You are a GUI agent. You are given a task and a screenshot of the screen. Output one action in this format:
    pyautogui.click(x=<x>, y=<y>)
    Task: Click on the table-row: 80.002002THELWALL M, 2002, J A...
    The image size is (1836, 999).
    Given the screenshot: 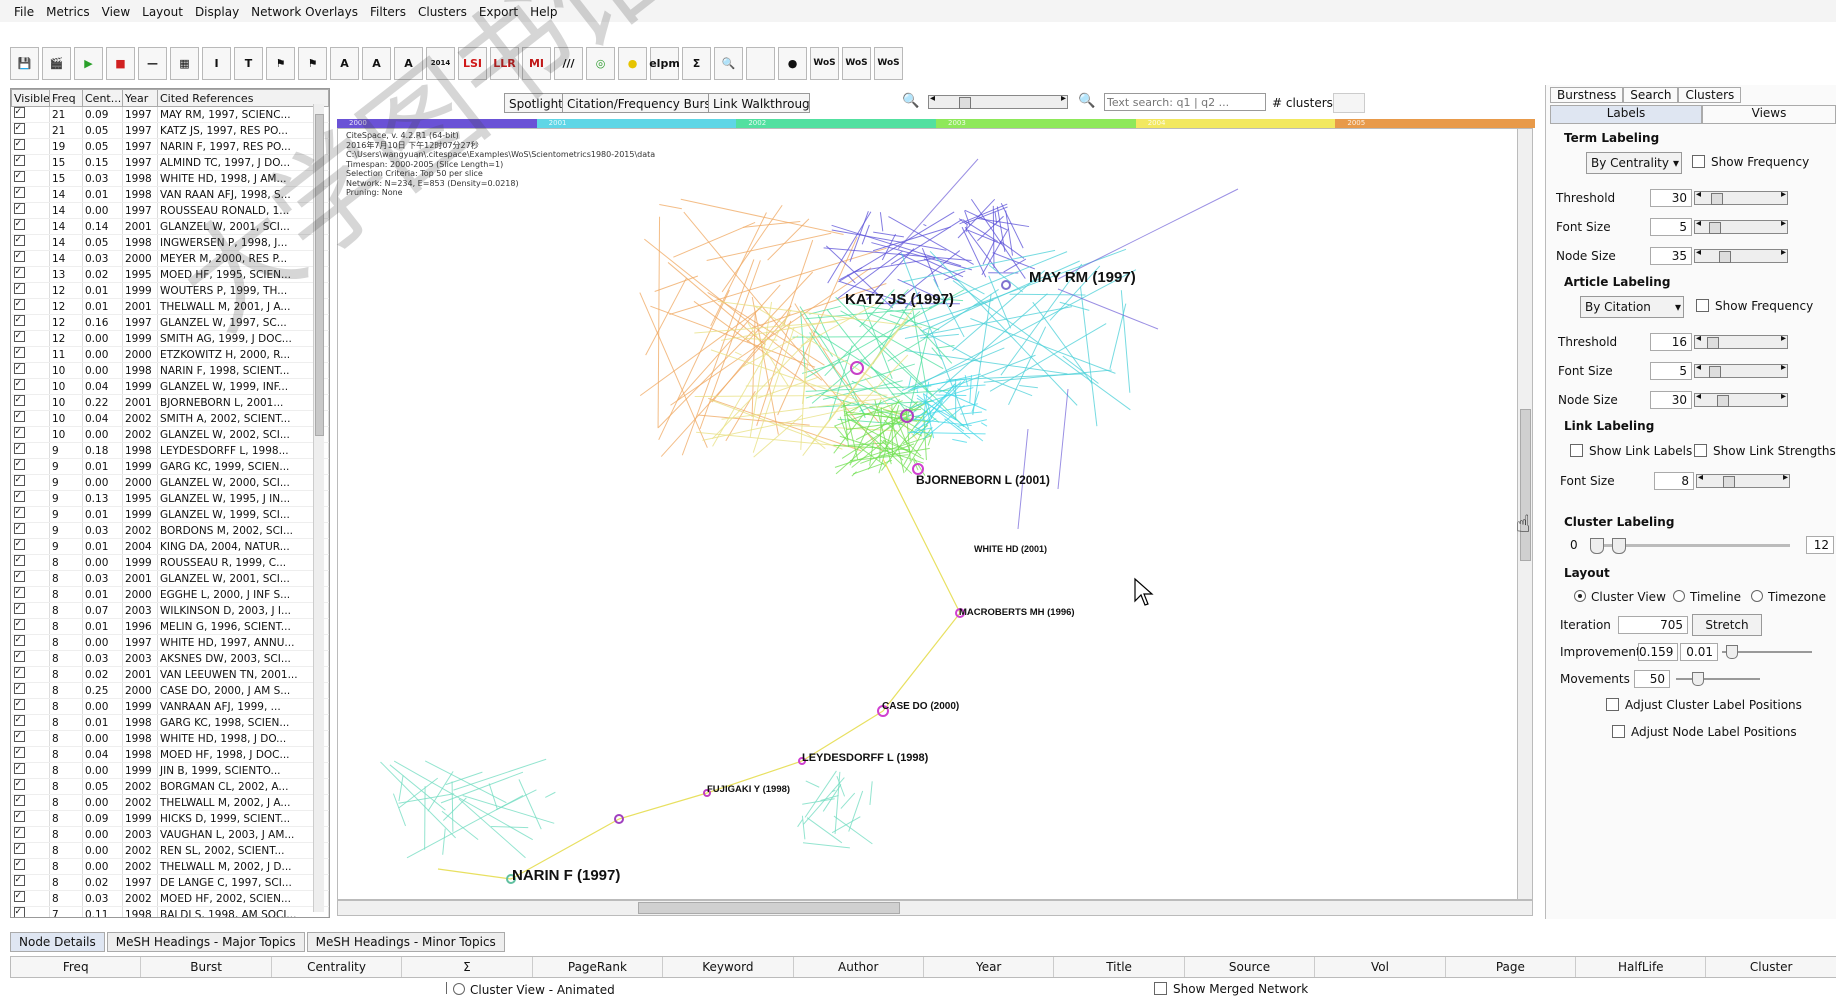 What is the action you would take?
    pyautogui.click(x=170, y=802)
    